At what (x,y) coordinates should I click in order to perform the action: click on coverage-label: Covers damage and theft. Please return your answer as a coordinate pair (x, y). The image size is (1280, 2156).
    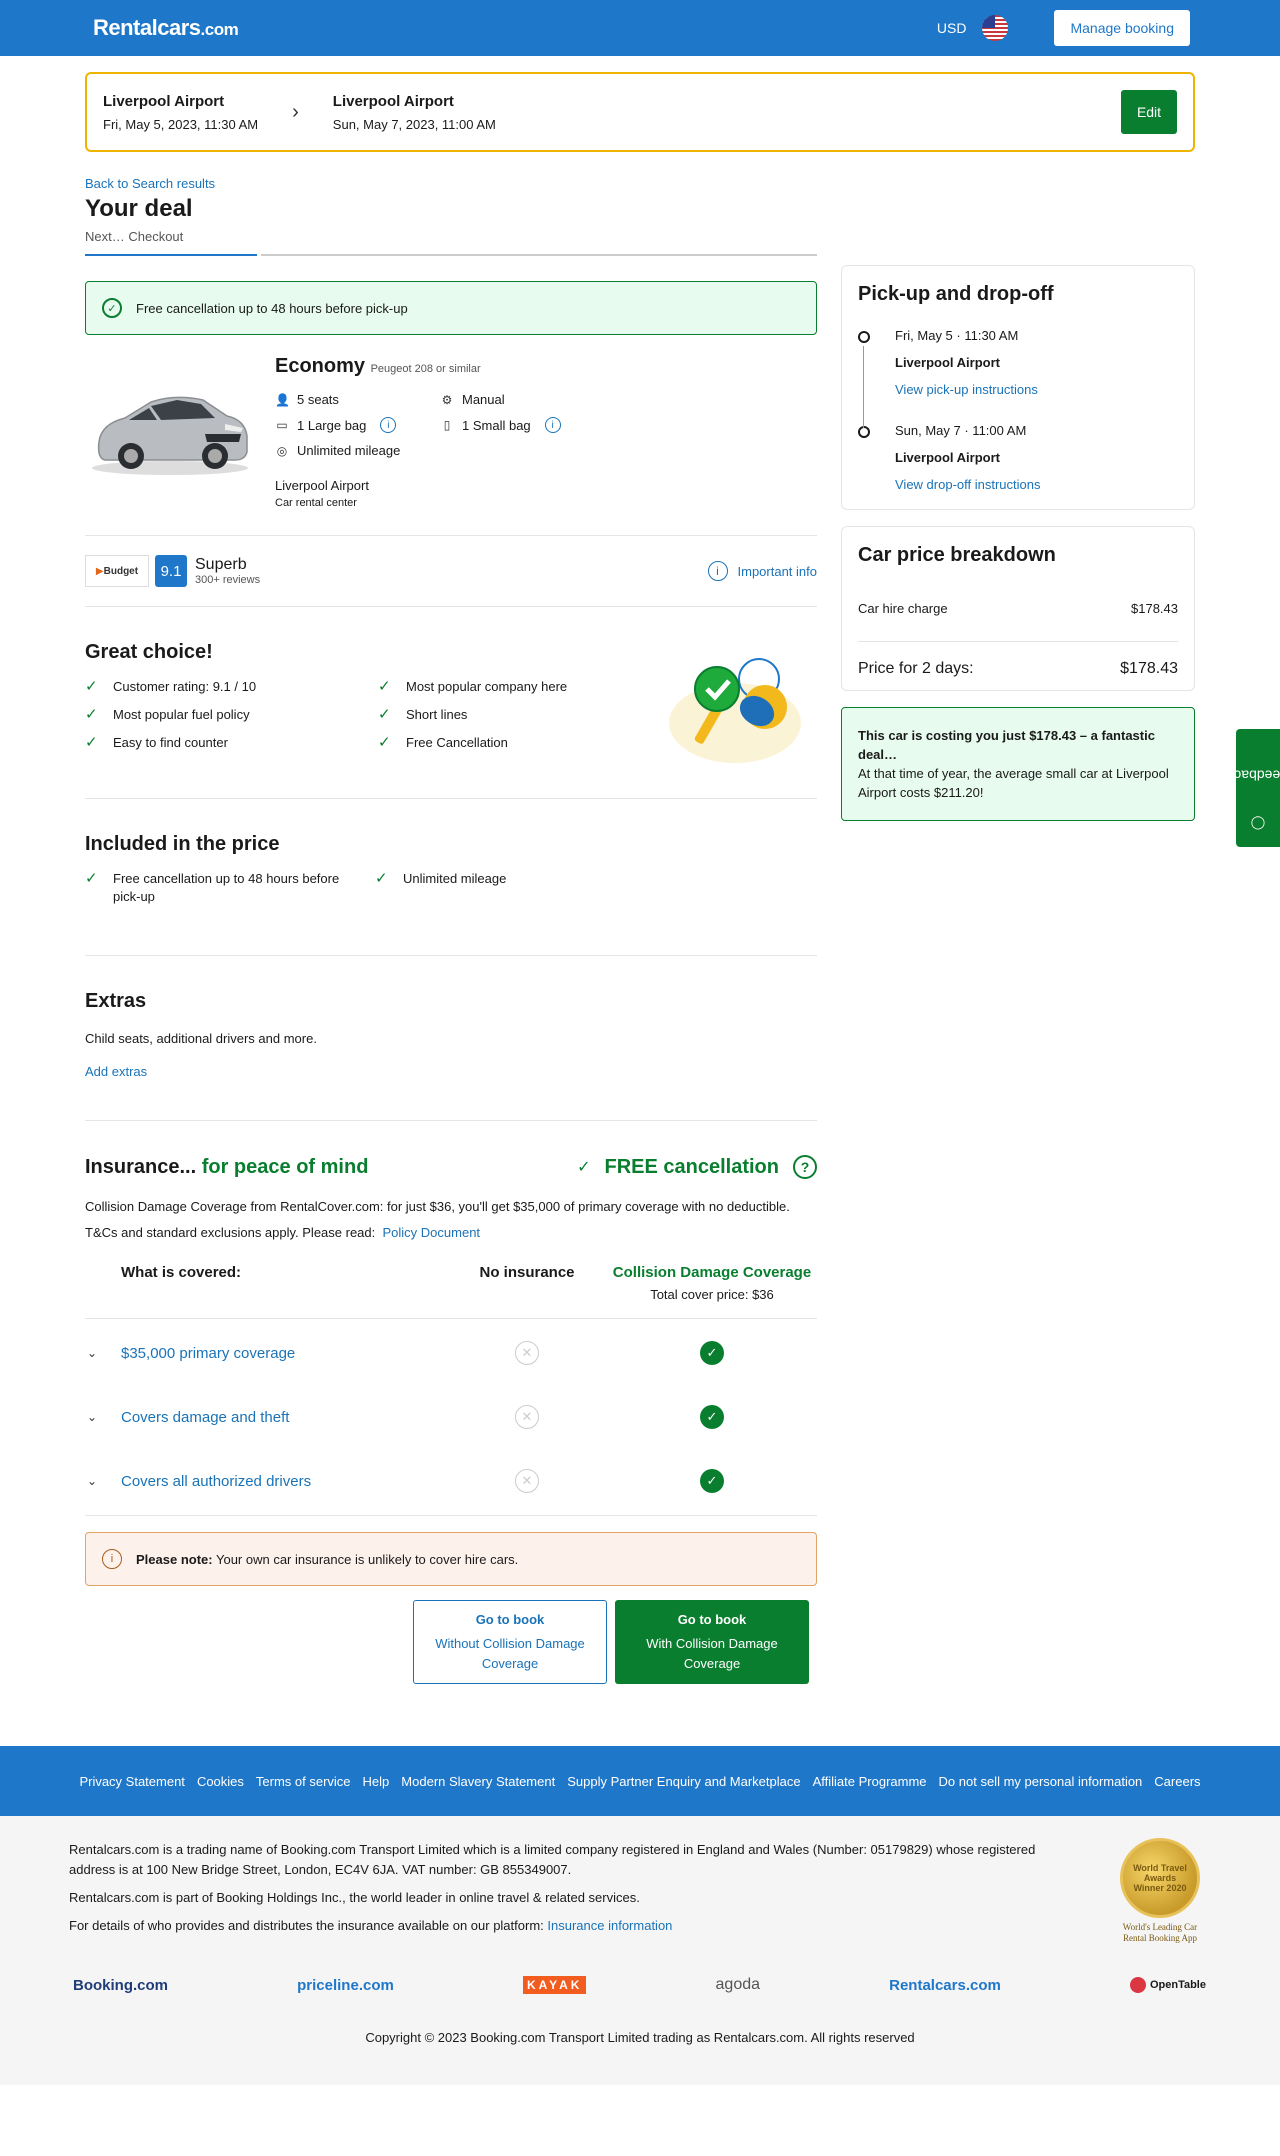
    Looking at the image, I should click on (205, 1417).